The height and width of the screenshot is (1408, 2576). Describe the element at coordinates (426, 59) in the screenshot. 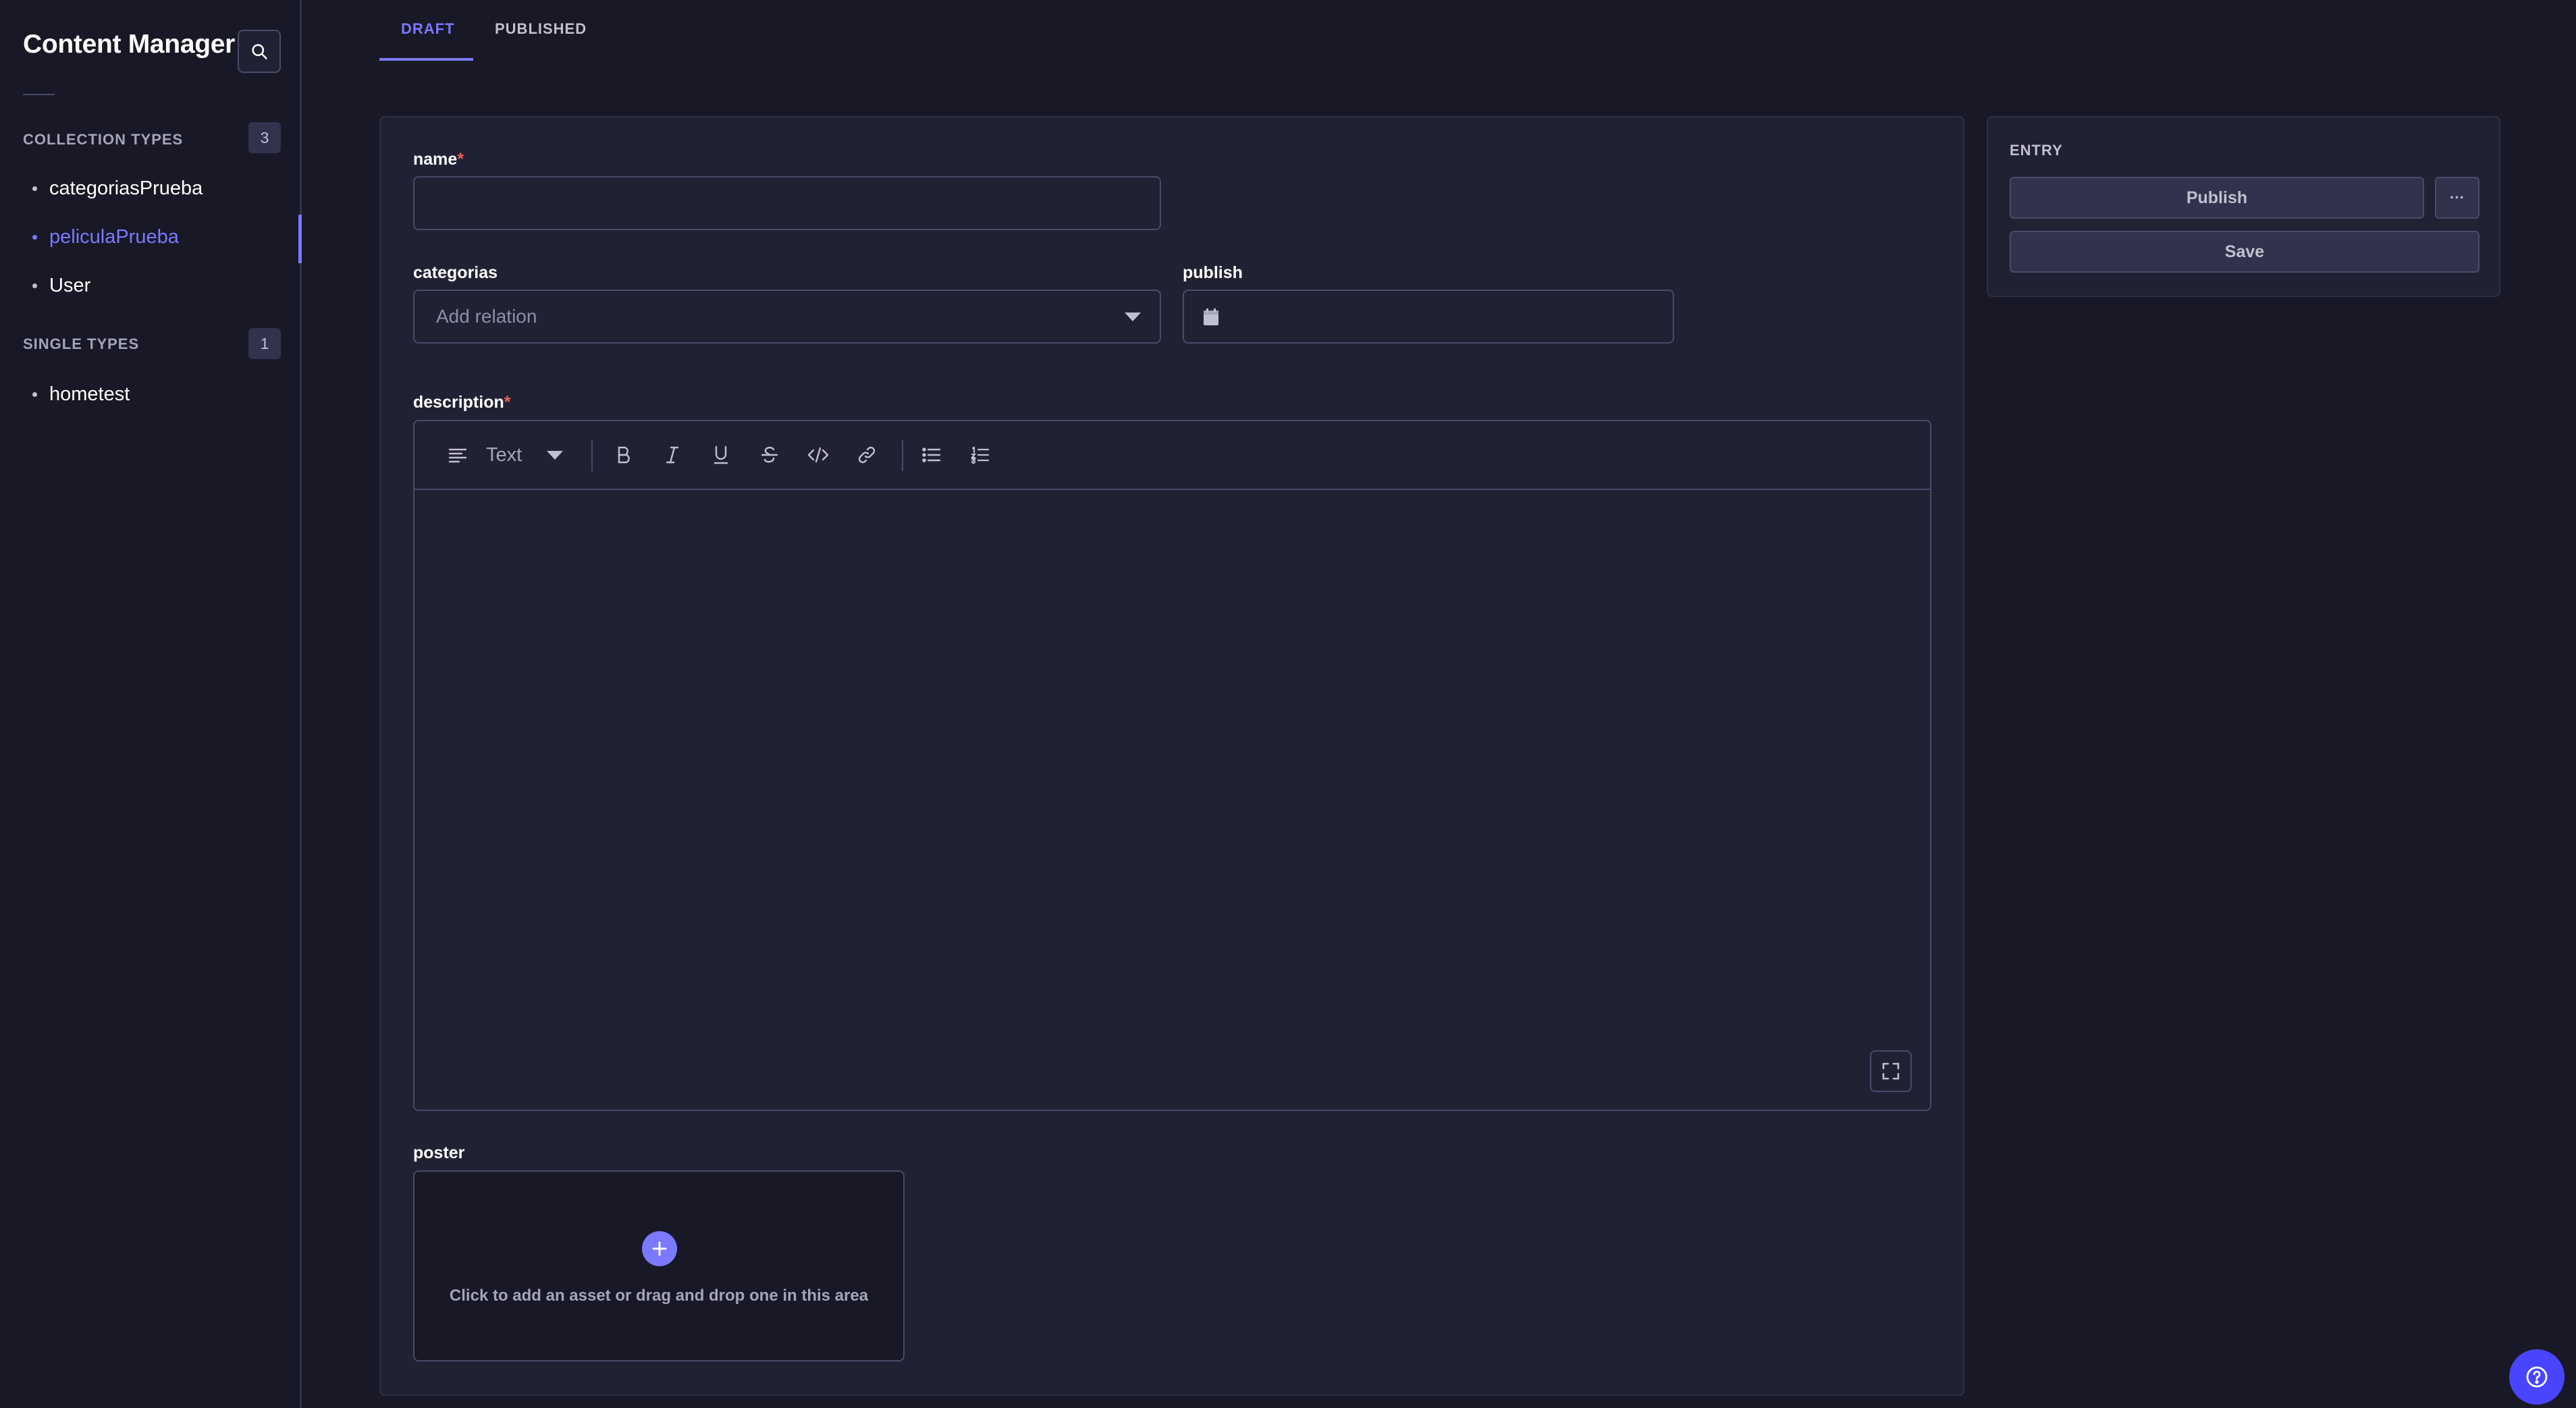

I see `active-tab-underline` at that location.